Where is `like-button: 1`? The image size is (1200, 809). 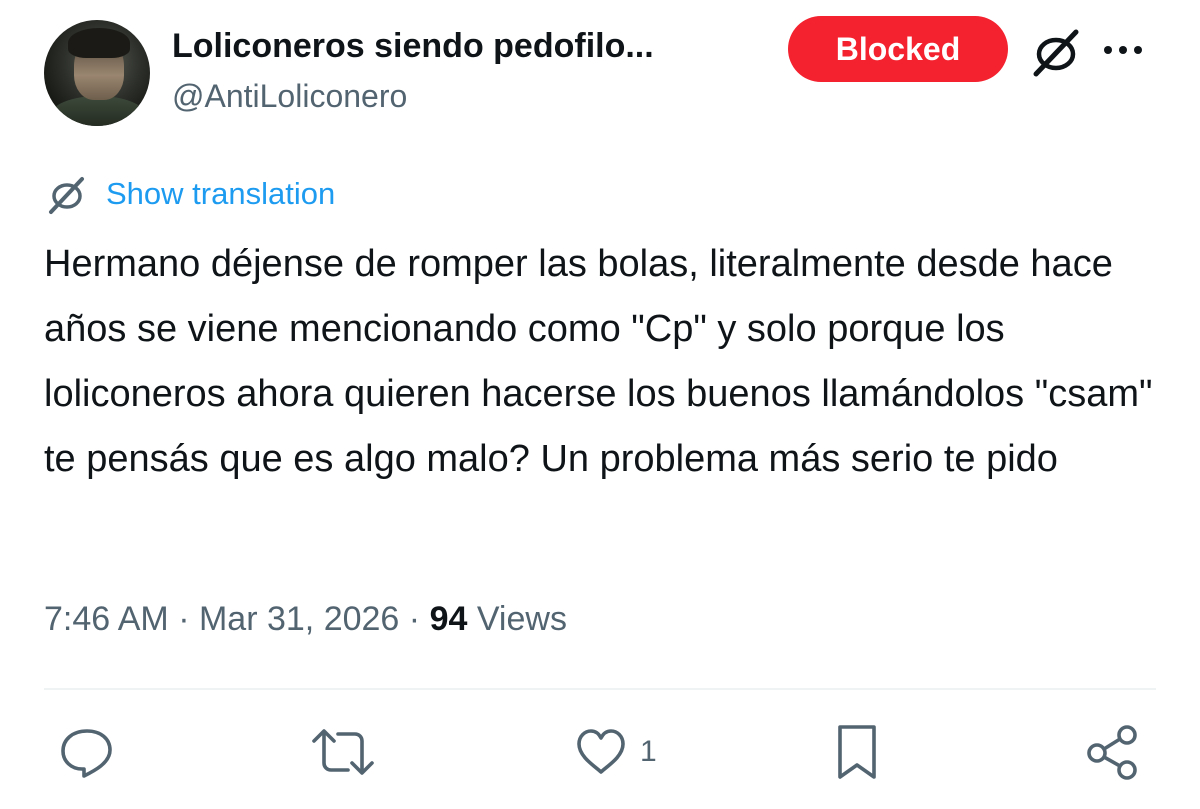 like-button: 1 is located at coordinates (615, 752).